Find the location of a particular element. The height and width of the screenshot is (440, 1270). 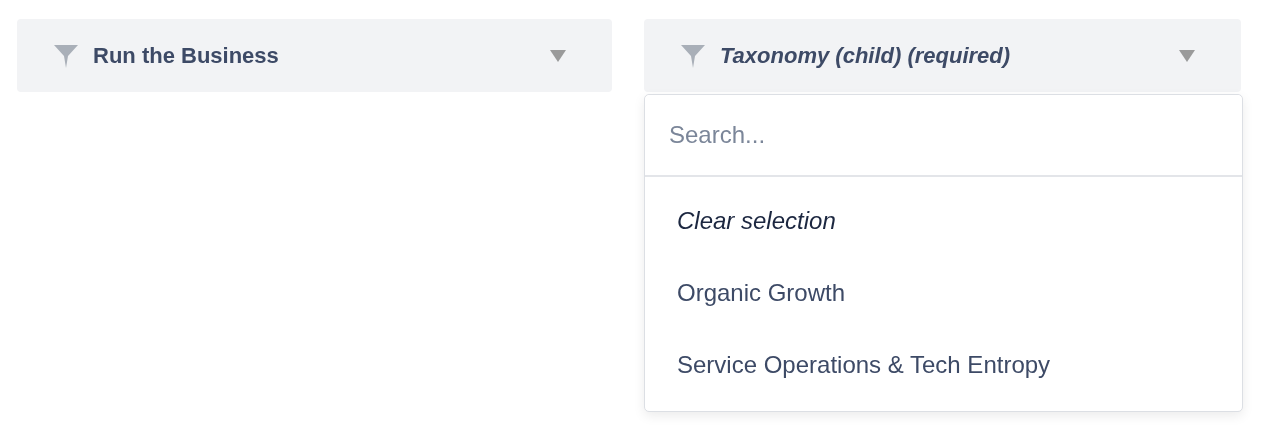

dropdown-option: Service Operations & Tech Entropy is located at coordinates (943, 365).